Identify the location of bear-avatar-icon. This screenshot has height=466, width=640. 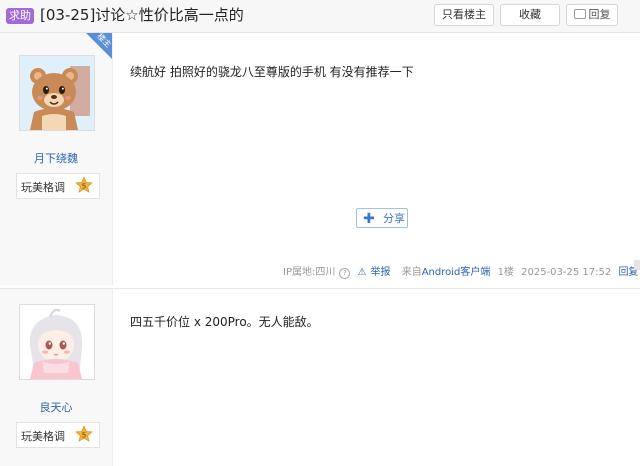
(57, 93).